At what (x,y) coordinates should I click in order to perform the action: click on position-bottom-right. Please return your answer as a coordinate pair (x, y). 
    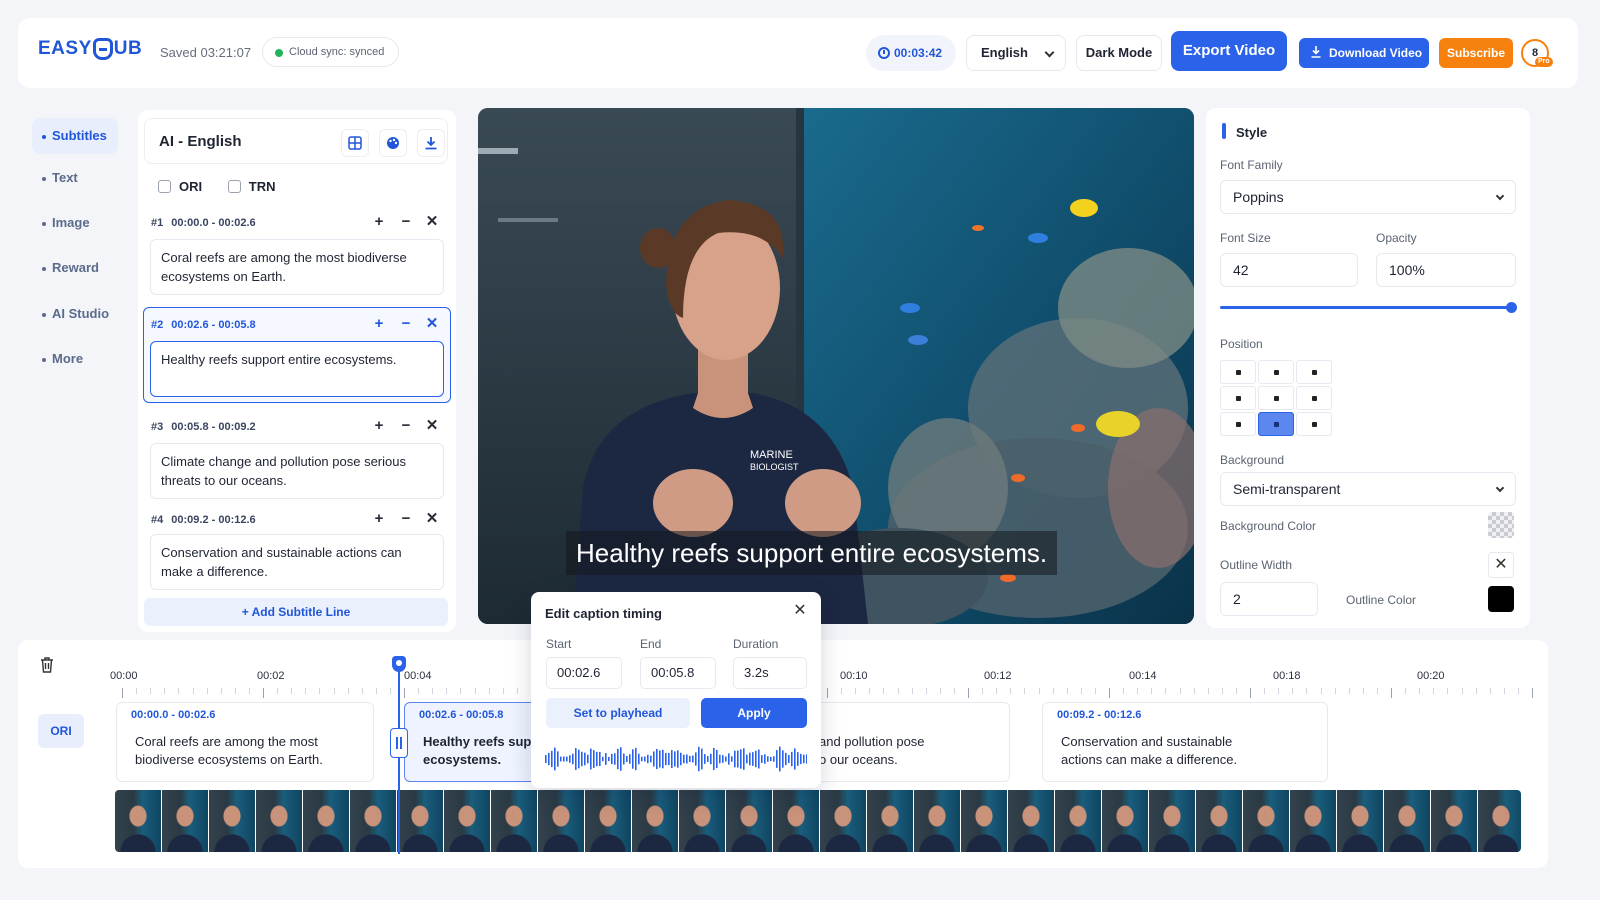
    Looking at the image, I should click on (1314, 424).